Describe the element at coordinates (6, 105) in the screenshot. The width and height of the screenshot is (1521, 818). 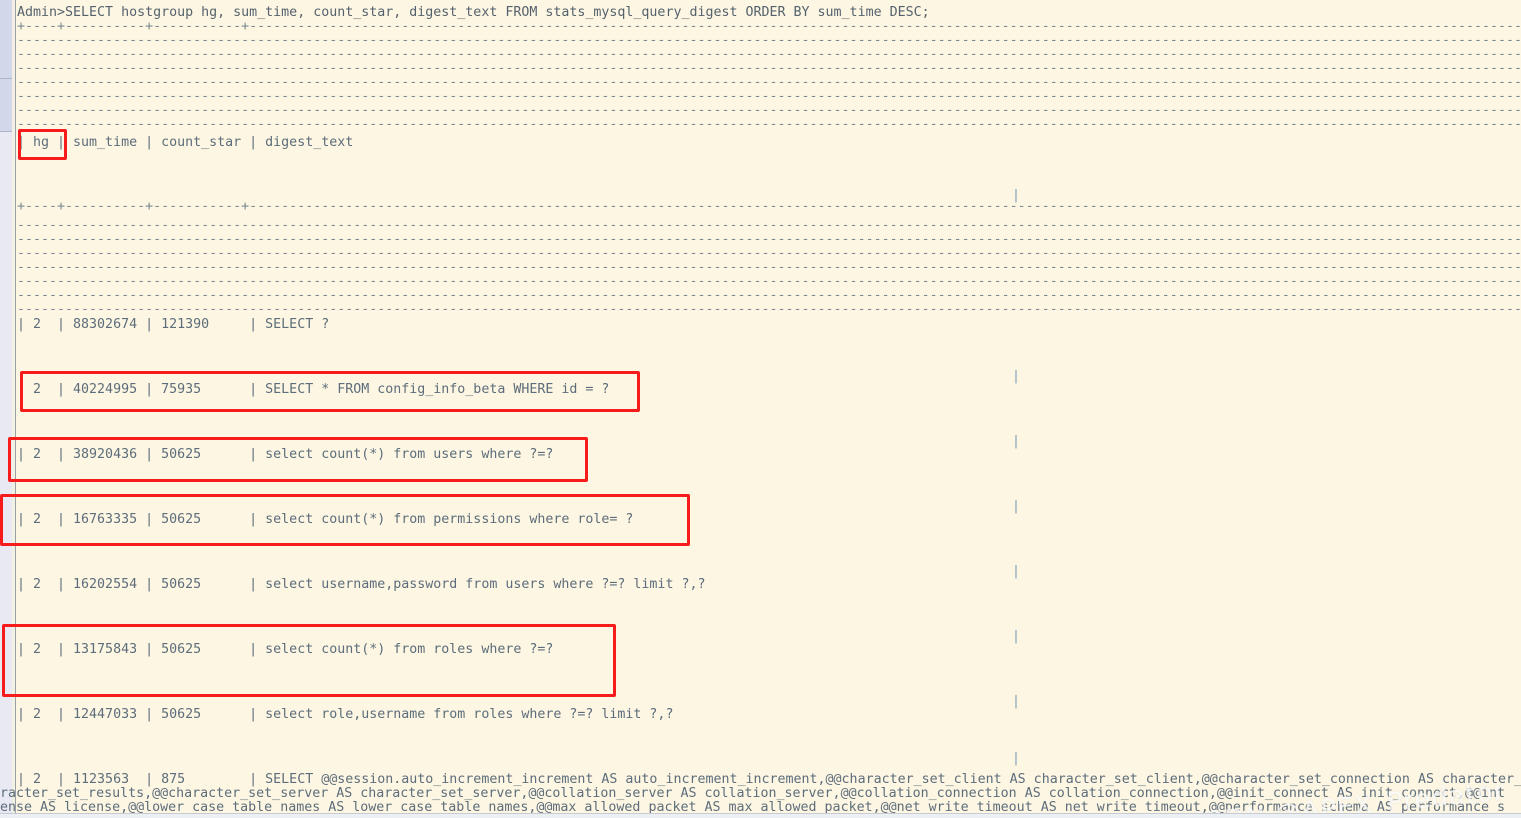
I see `scrollbar-thumb-lower` at that location.